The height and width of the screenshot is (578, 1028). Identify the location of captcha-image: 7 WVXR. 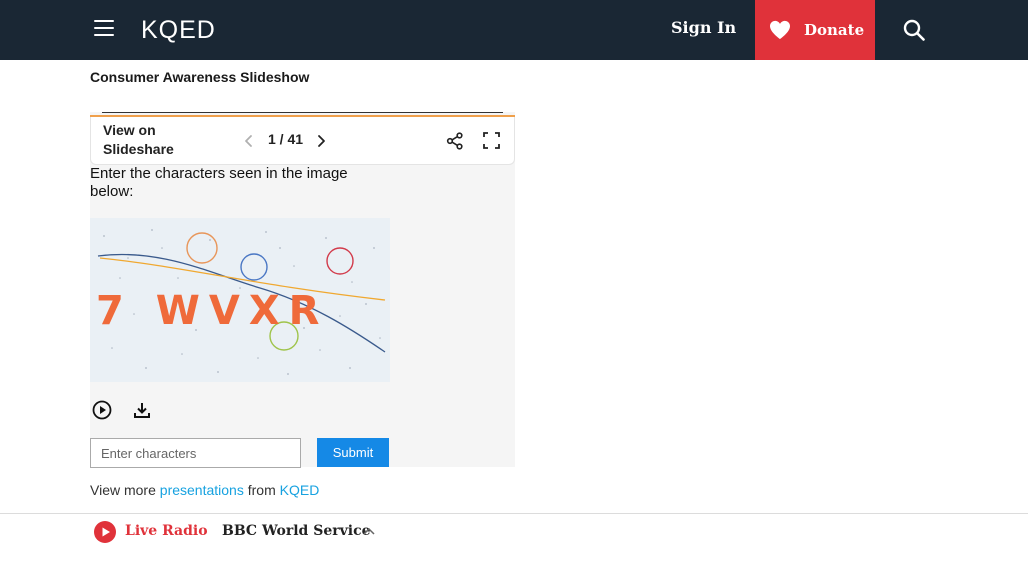
(240, 300).